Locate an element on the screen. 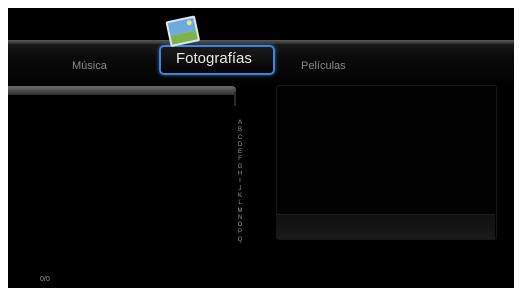 Image resolution: width=522 pixels, height=298 pixels. alpha-letter: B is located at coordinates (240, 130).